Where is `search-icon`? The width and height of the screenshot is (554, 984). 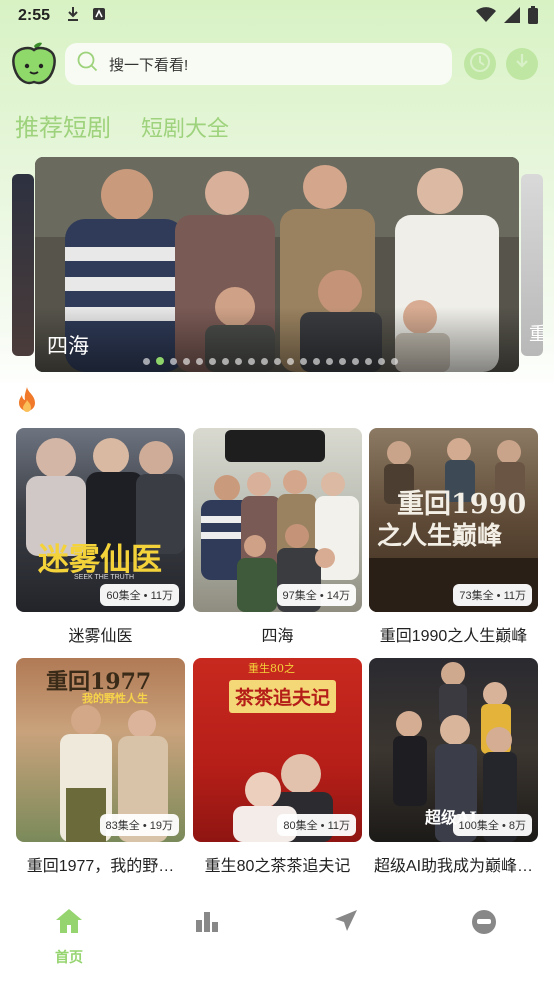
search-icon is located at coordinates (88, 64).